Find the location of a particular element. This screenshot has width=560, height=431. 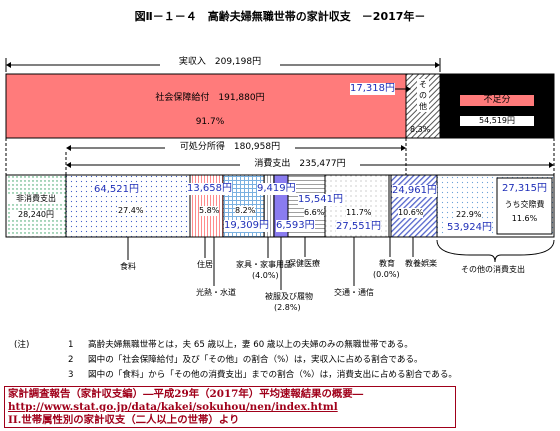

transport-value: 27,551円 is located at coordinates (358, 227).